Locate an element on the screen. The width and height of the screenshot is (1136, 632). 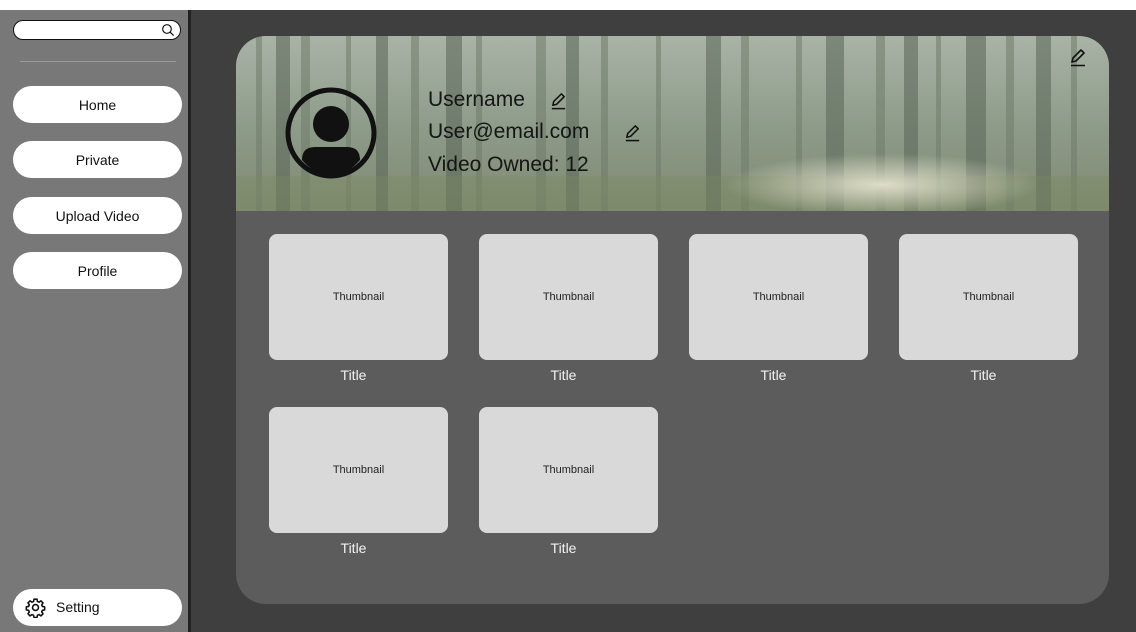
username-text: Username is located at coordinates (476, 99).